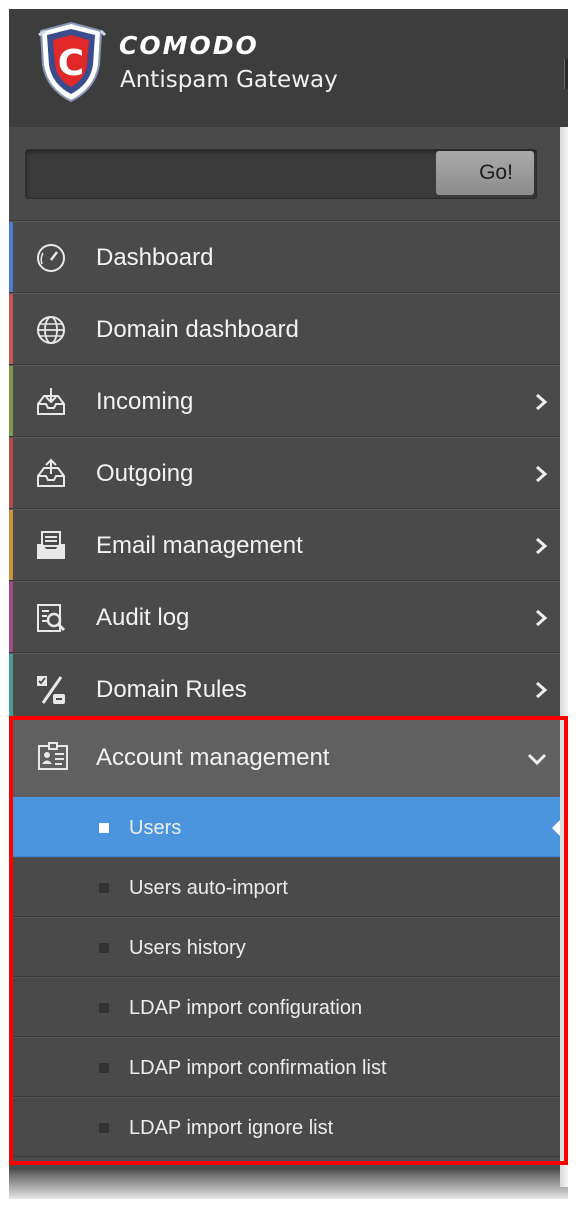 This screenshot has width=579, height=1208. What do you see at coordinates (284, 174) in the screenshot?
I see `search-bar: Go!` at bounding box center [284, 174].